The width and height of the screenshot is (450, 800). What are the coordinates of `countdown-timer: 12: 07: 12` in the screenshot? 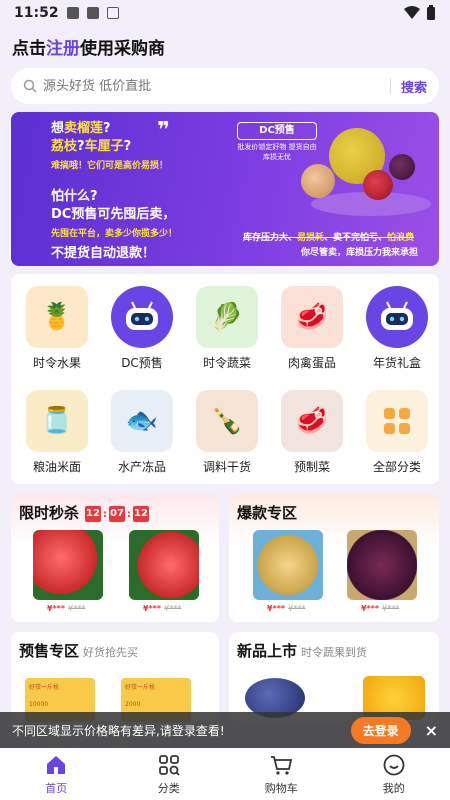 It's located at (117, 514).